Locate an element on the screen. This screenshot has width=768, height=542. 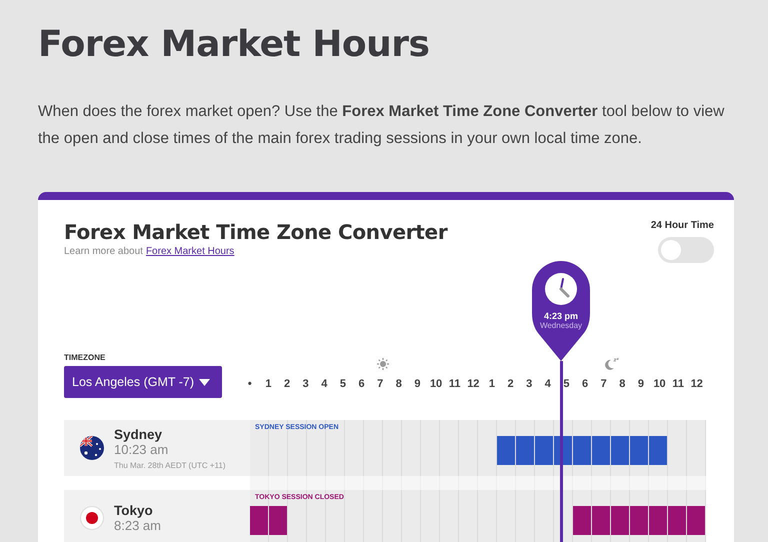
toggle-label: 24 Hour Time is located at coordinates (682, 225).